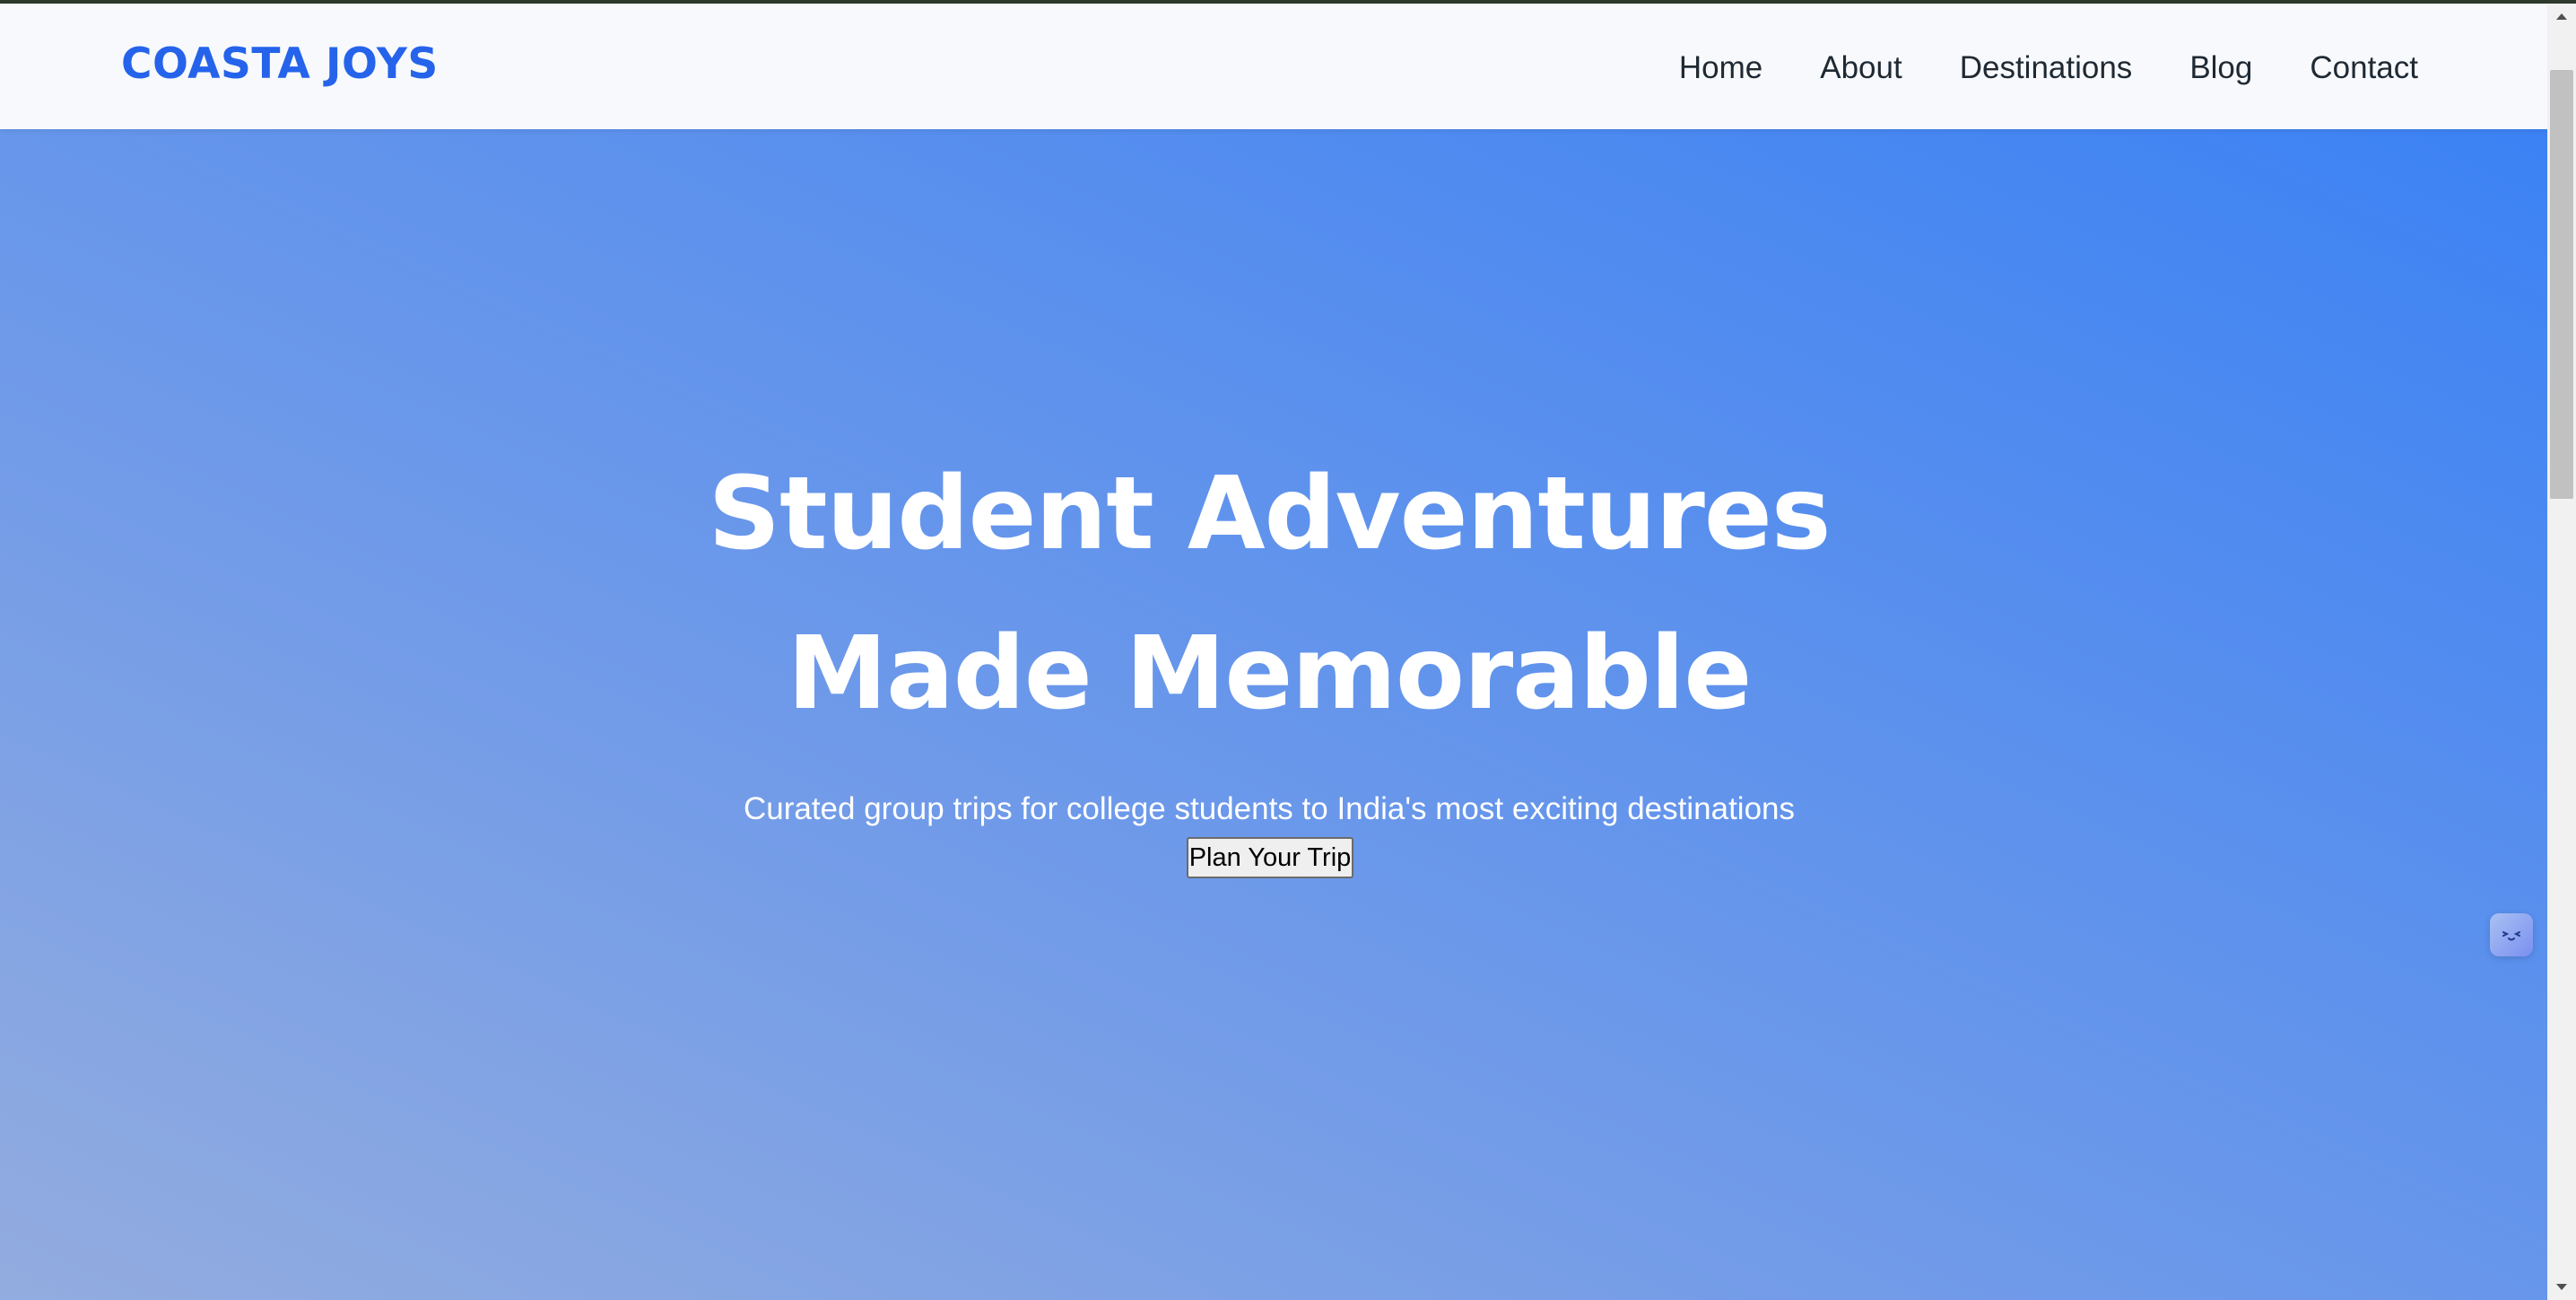 This screenshot has width=2576, height=1300. I want to click on brand-logo: COASTA JOYS, so click(280, 64).